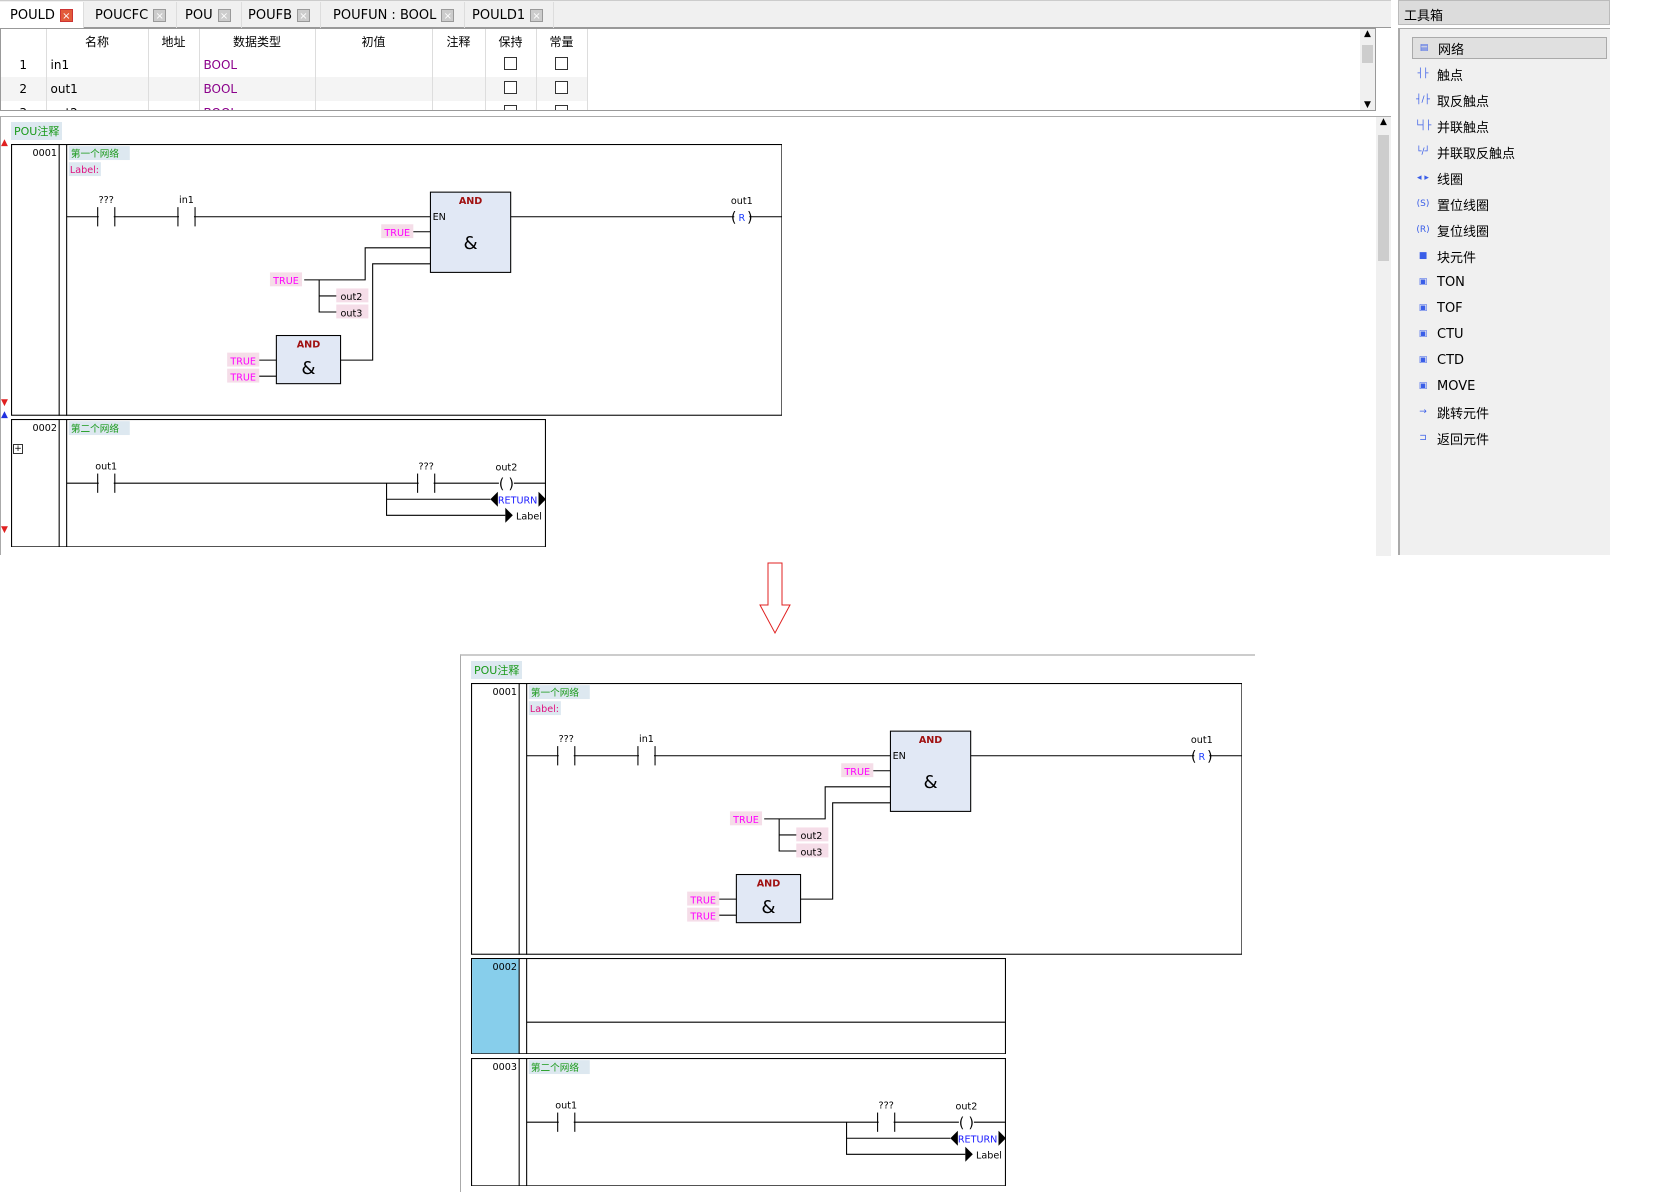  What do you see at coordinates (1509, 74) in the screenshot?
I see `toolbox-item-2: ┤├ 触点` at bounding box center [1509, 74].